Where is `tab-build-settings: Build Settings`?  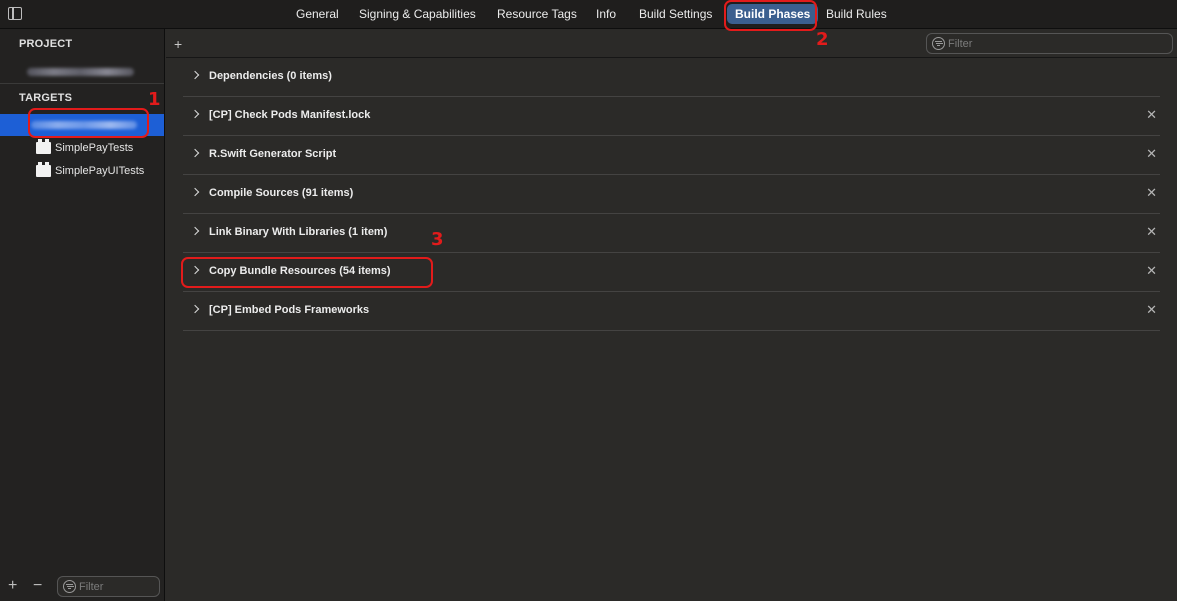 tab-build-settings: Build Settings is located at coordinates (675, 14).